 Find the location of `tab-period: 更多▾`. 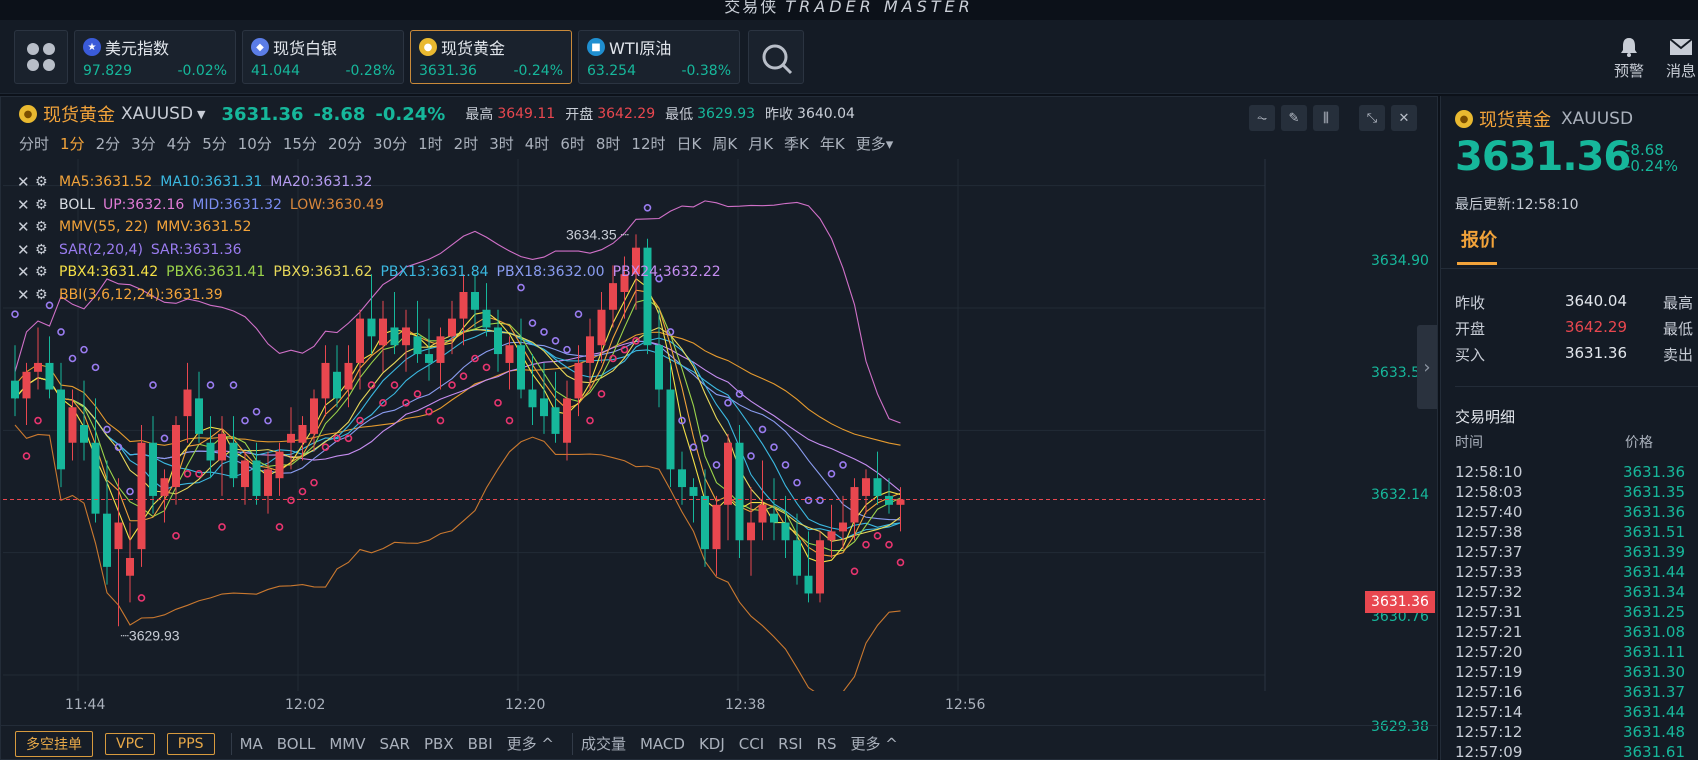

tab-period: 更多▾ is located at coordinates (875, 143).